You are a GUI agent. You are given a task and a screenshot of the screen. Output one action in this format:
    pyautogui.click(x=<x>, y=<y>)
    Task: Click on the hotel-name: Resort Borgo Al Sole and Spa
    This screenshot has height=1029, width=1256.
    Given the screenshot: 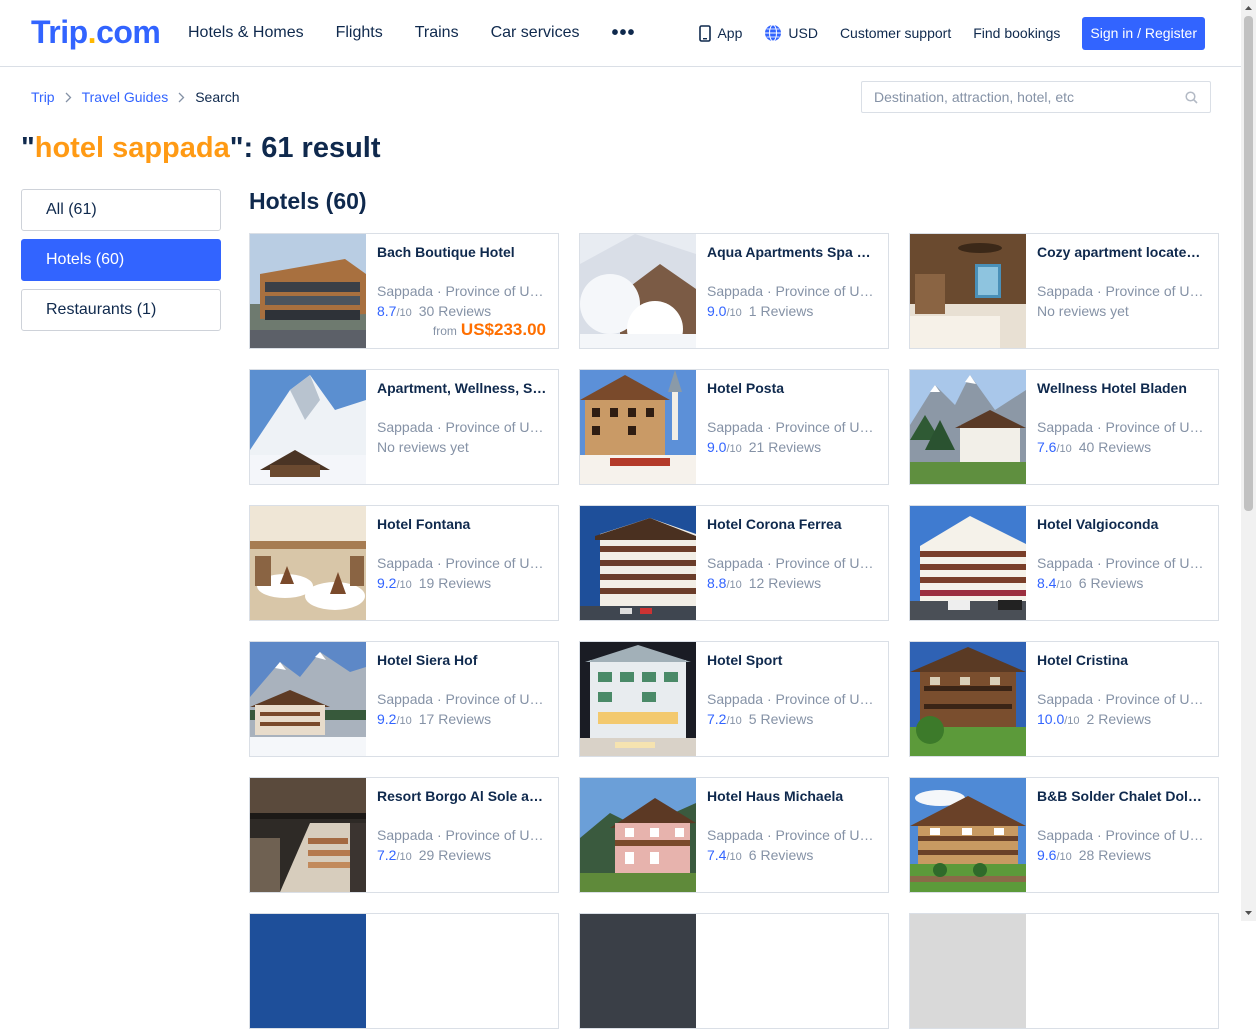 What is the action you would take?
    pyautogui.click(x=462, y=796)
    